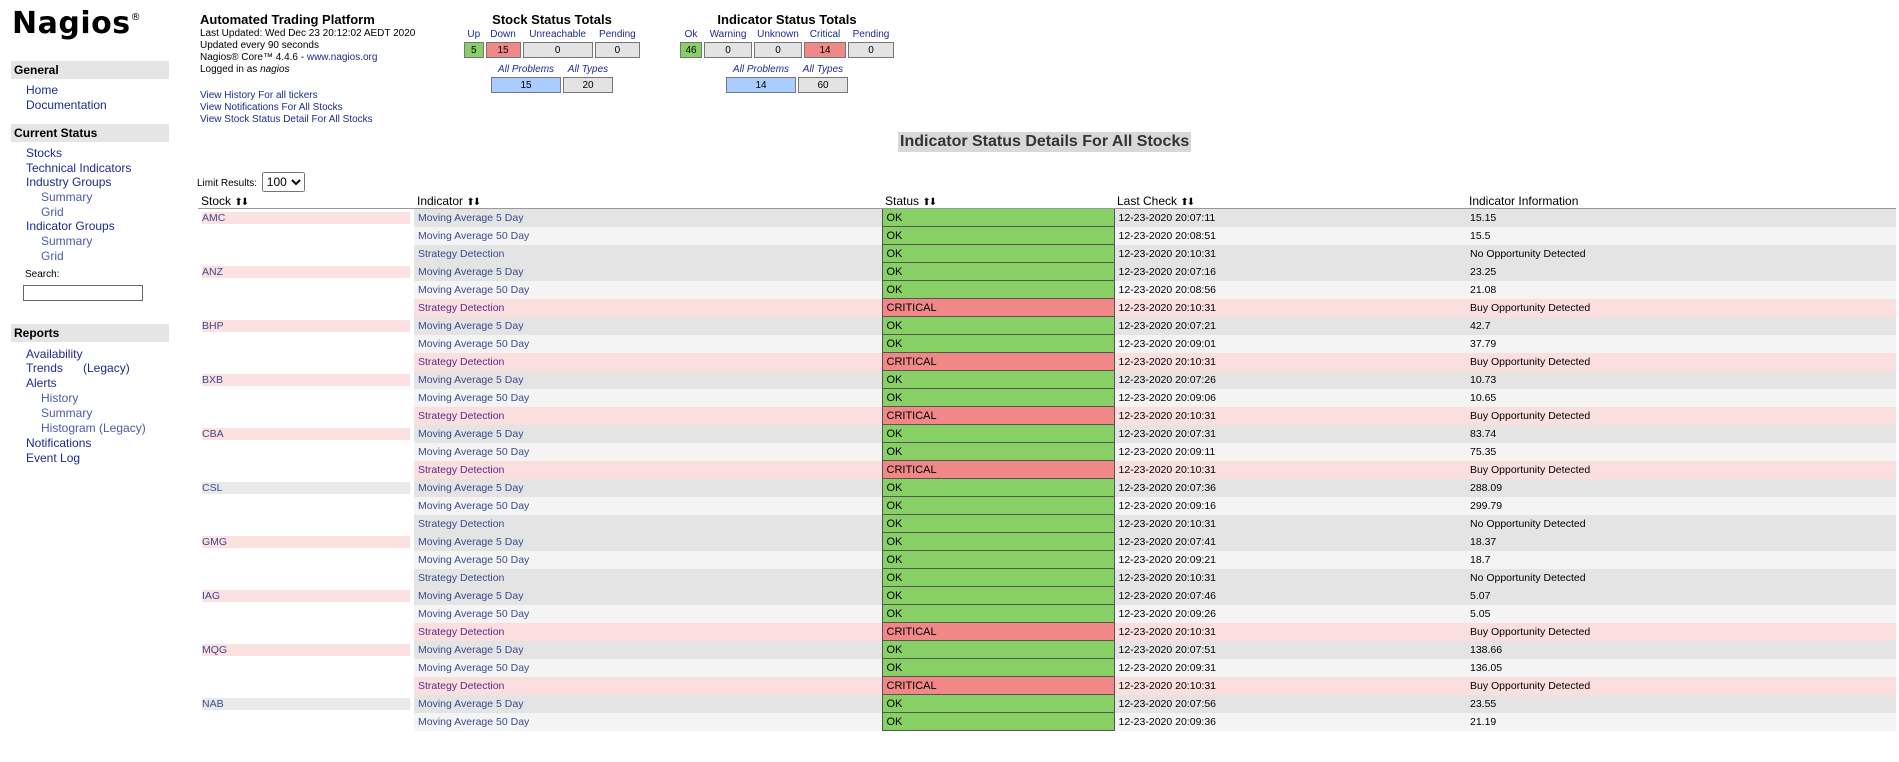 The width and height of the screenshot is (1899, 762). Describe the element at coordinates (106, 368) in the screenshot. I see `nav-trends-legacy: (Legacy)` at that location.